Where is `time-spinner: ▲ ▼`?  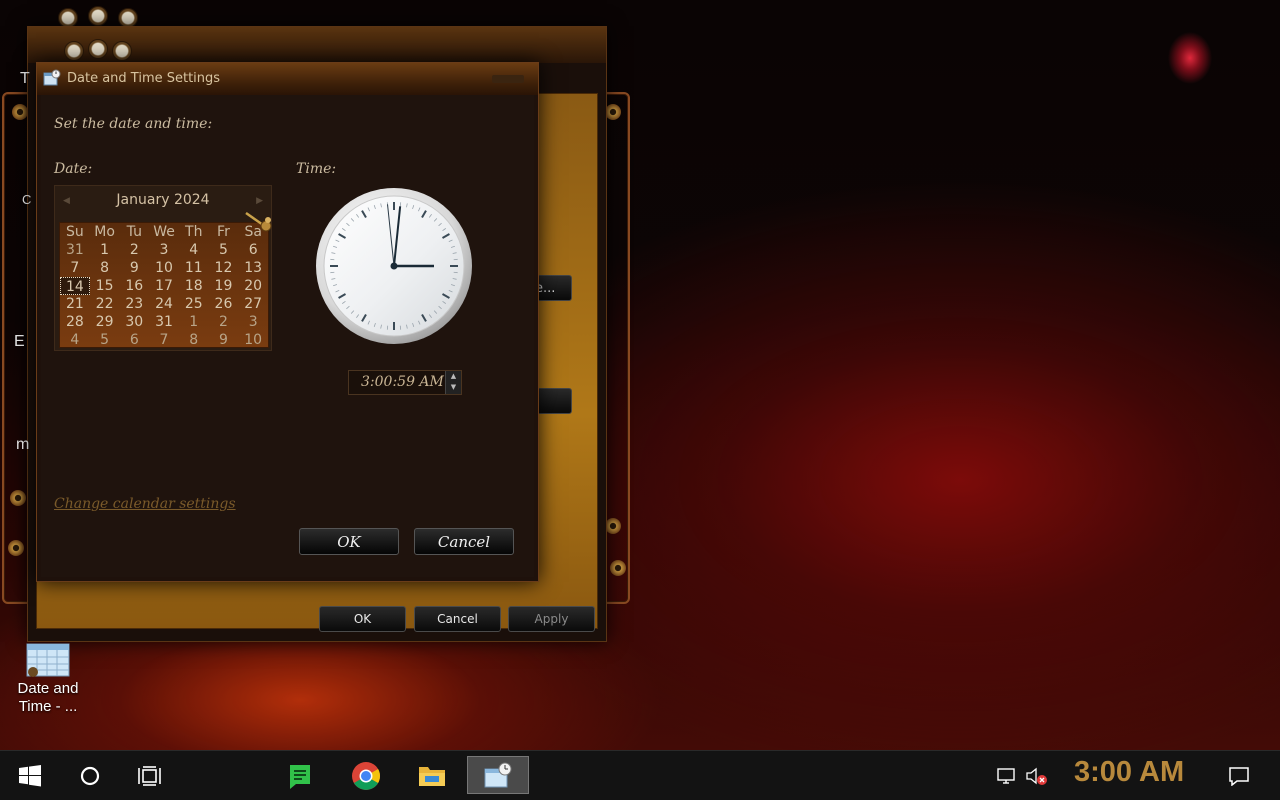 time-spinner: ▲ ▼ is located at coordinates (453, 382).